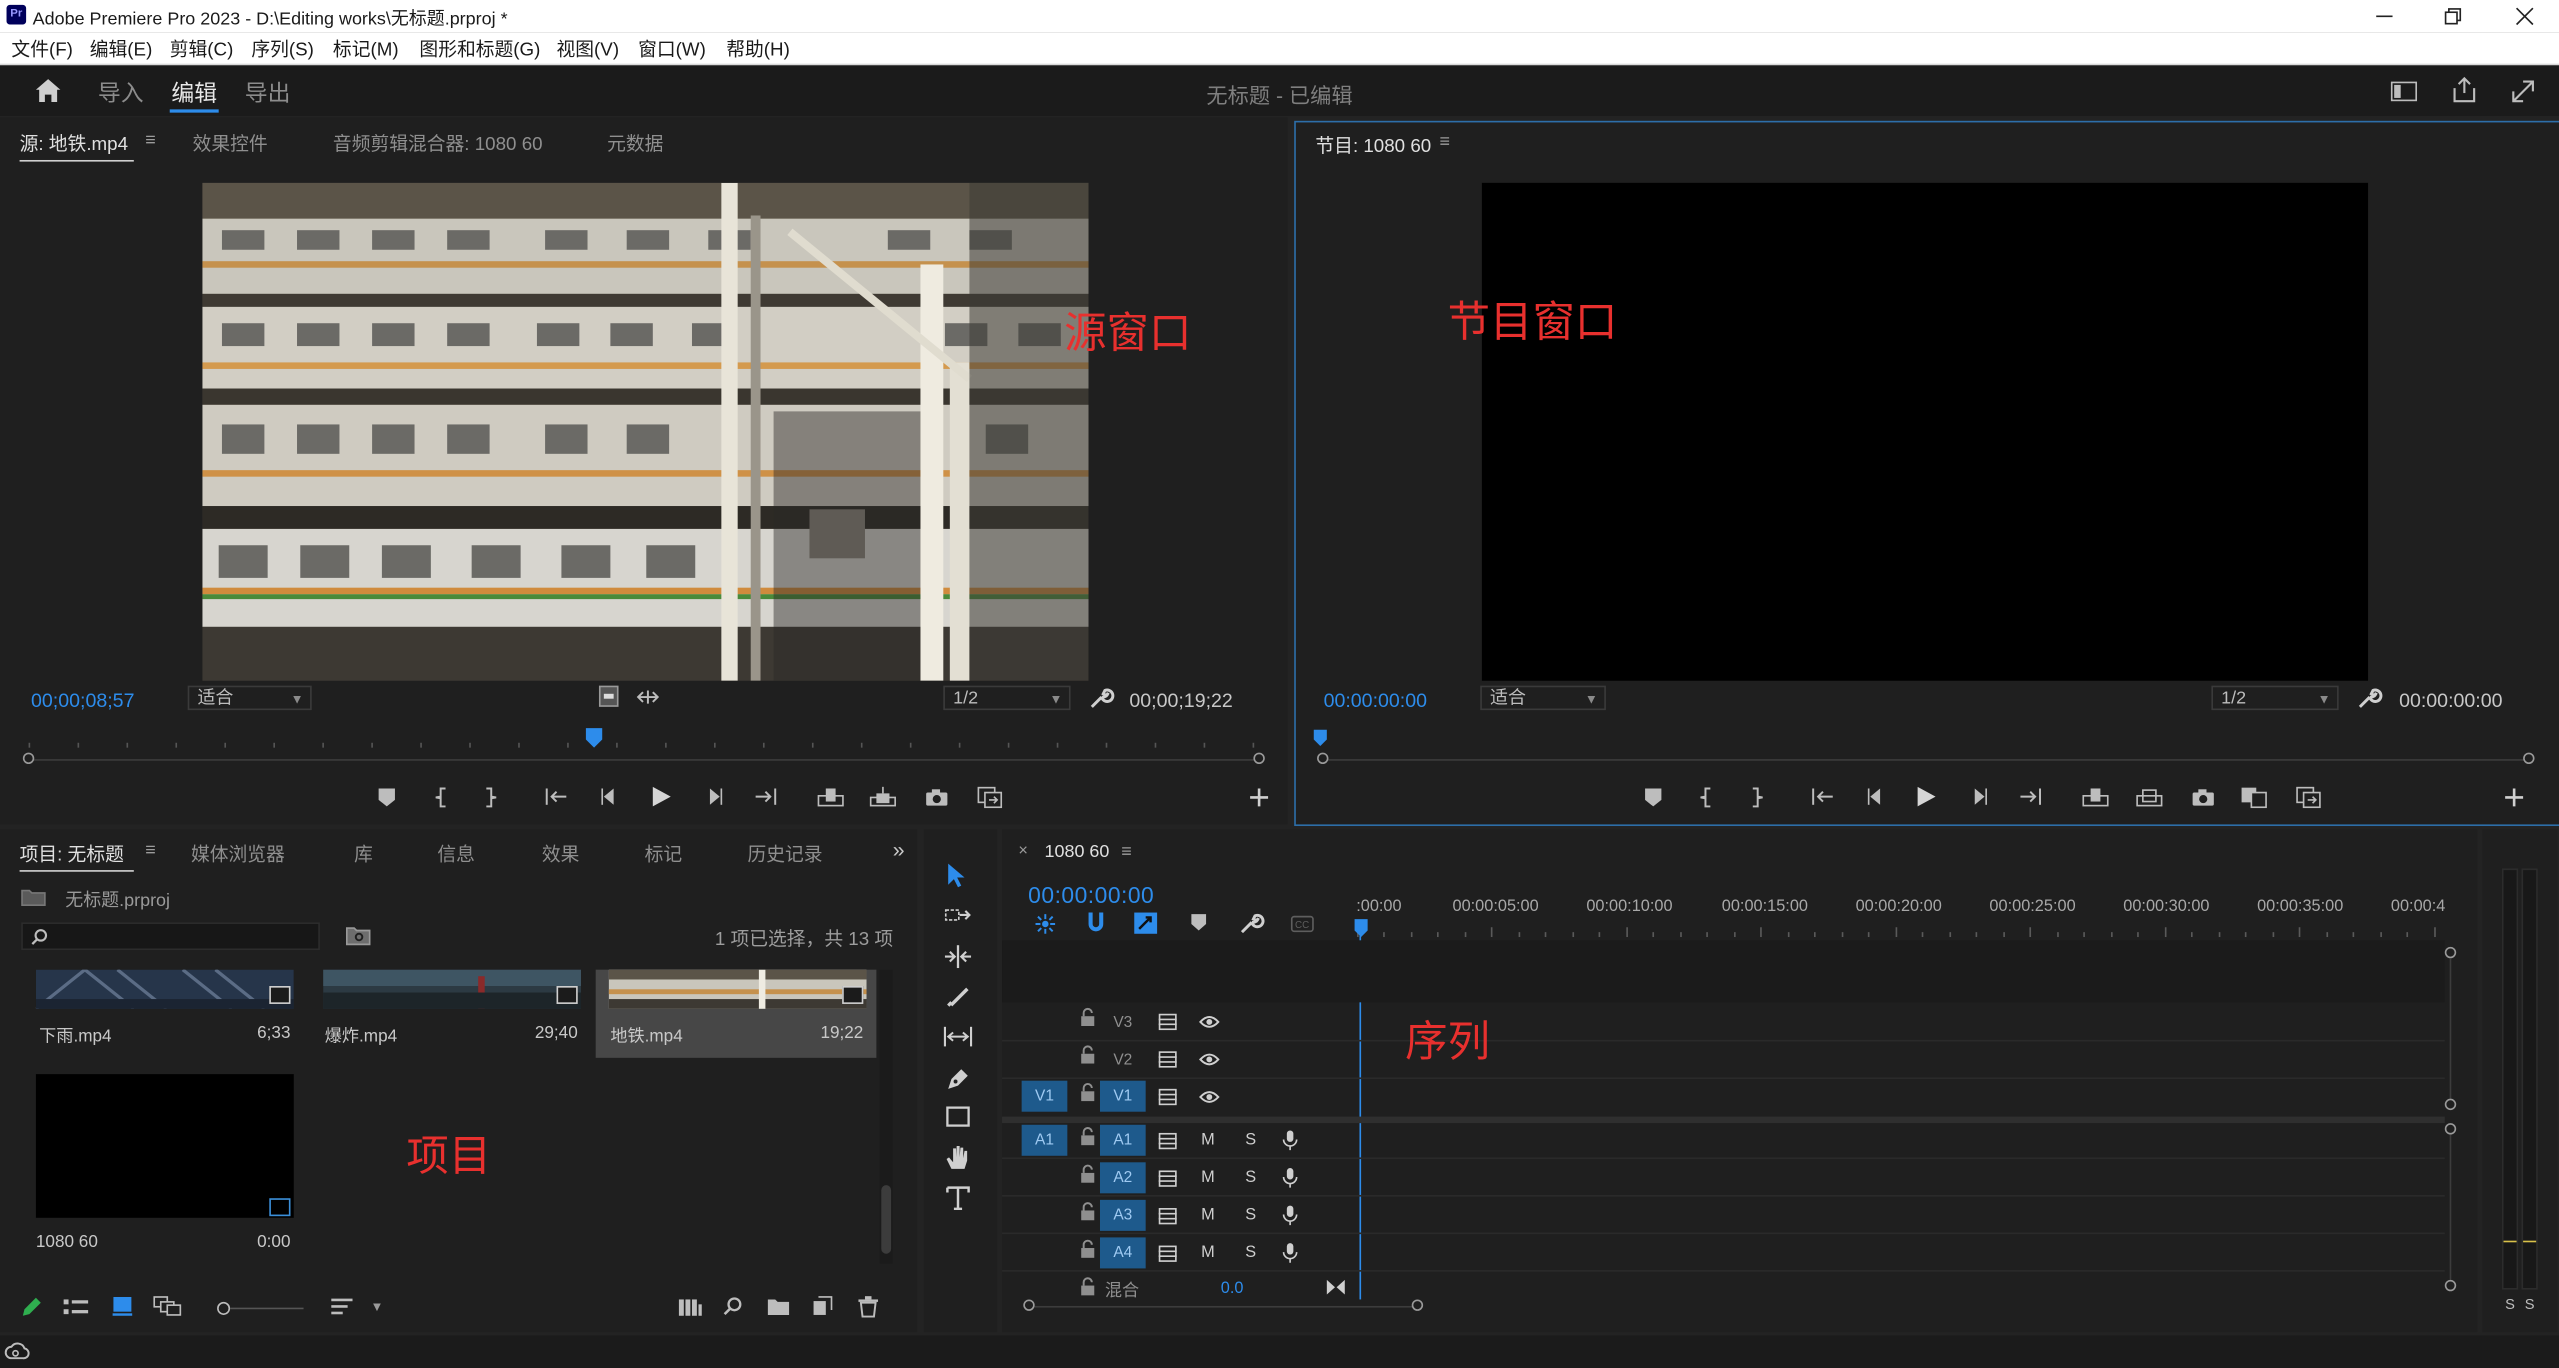  Describe the element at coordinates (489, 797) in the screenshot. I see `mark-out-icon` at that location.